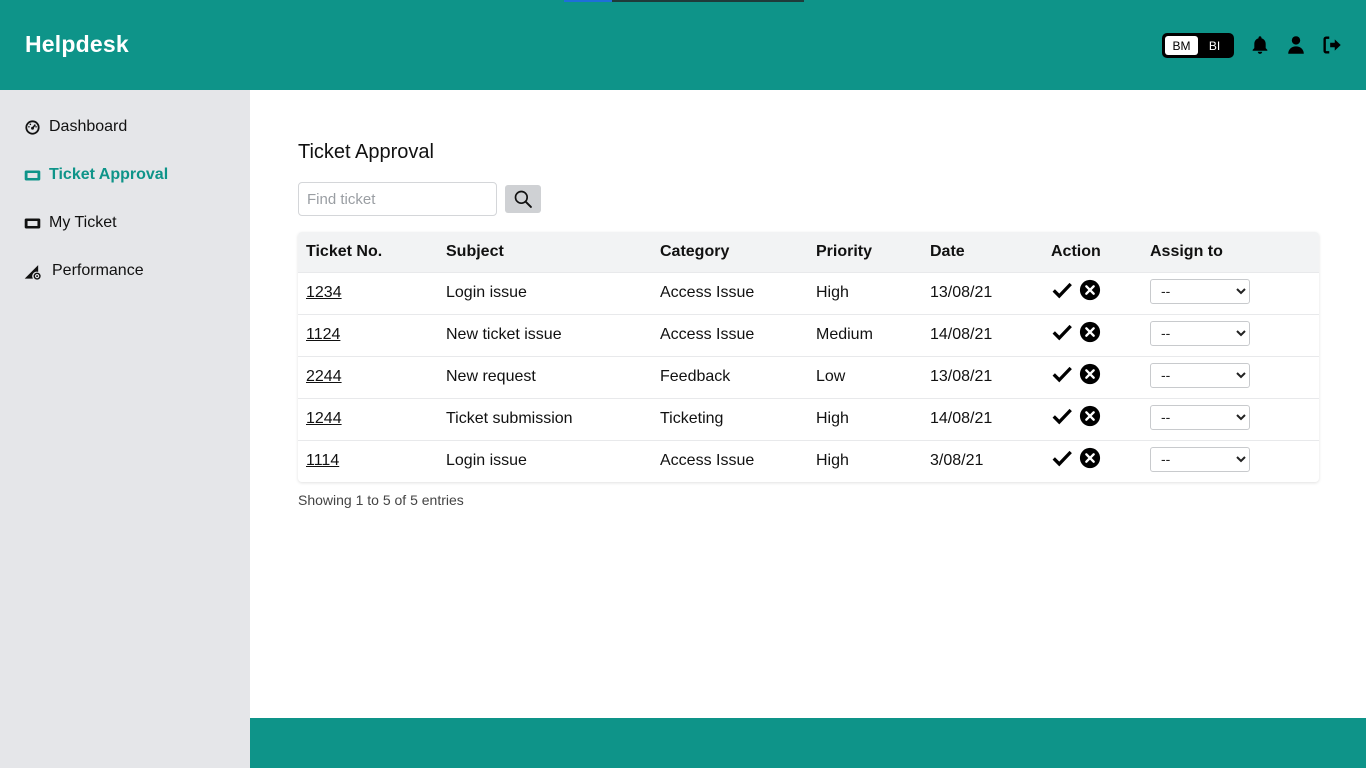  I want to click on ticket-no-cell: 2244, so click(368, 377).